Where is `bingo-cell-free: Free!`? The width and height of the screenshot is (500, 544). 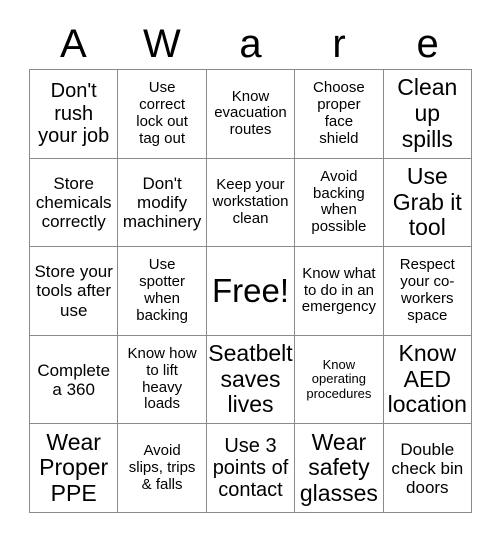 bingo-cell-free: Free! is located at coordinates (251, 291).